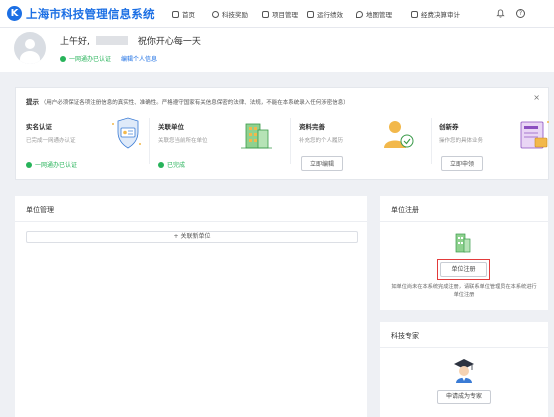 The image size is (554, 417). Describe the element at coordinates (536, 97) in the screenshot. I see `close-icon: ×` at that location.